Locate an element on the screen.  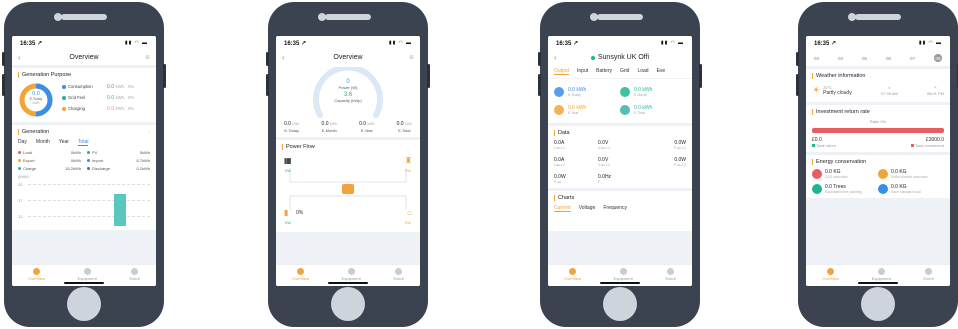
generation-label-text: Charge is located at coordinates (30, 168).